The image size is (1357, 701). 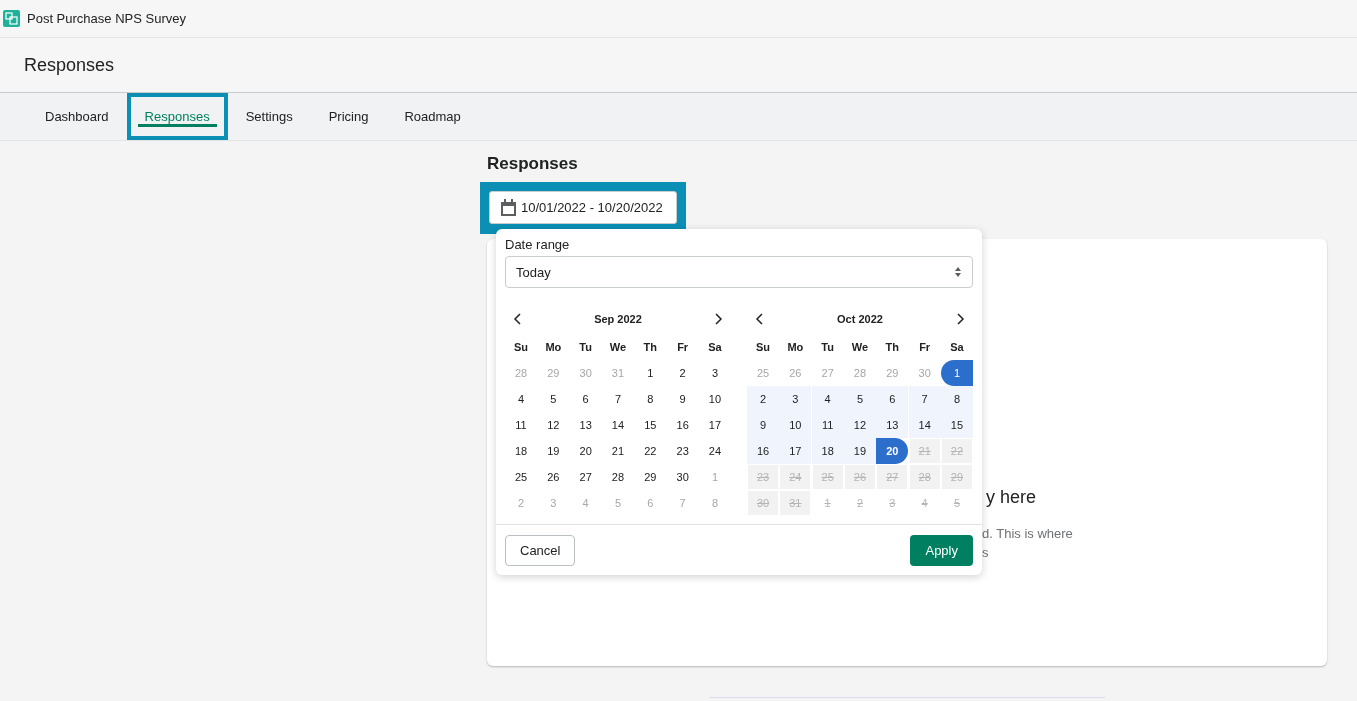 I want to click on calendar-day: 21, so click(x=618, y=451).